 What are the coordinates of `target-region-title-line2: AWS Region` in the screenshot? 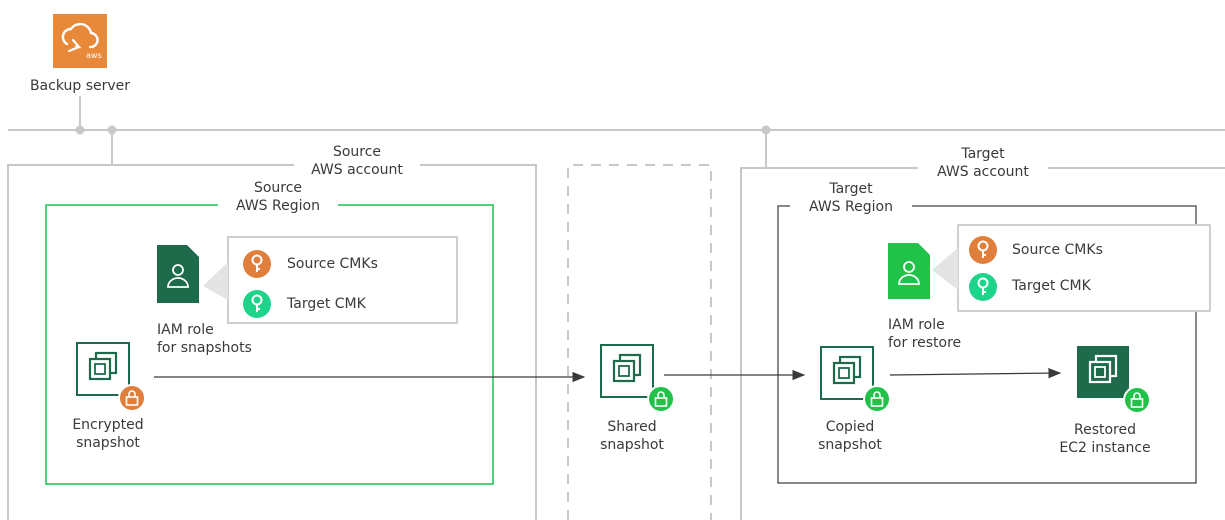 It's located at (851, 207).